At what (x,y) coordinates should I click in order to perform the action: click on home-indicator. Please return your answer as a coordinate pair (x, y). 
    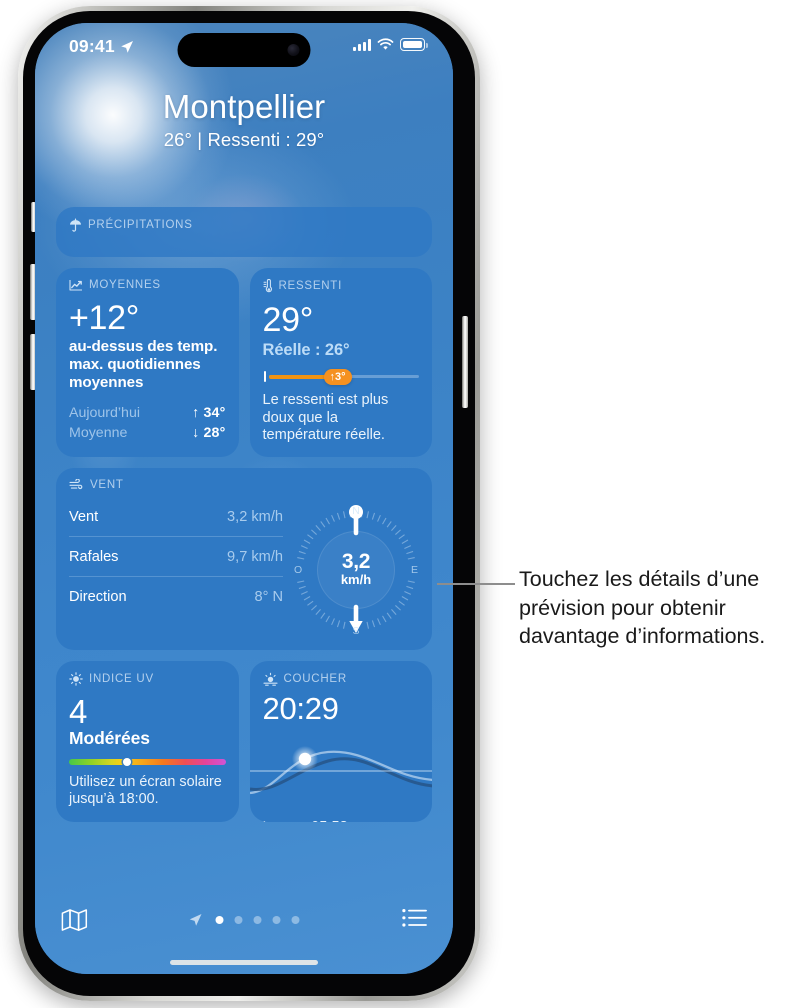
    Looking at the image, I should click on (244, 962).